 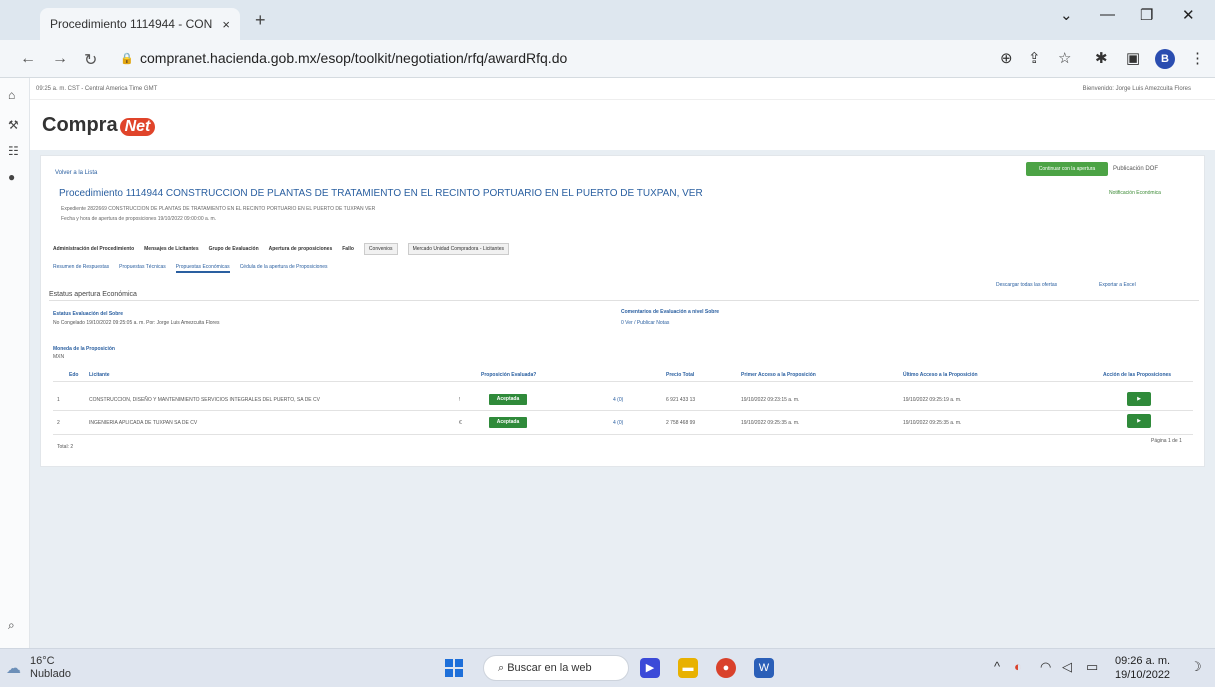 What do you see at coordinates (454, 668) in the screenshot?
I see `windows-start-icon` at bounding box center [454, 668].